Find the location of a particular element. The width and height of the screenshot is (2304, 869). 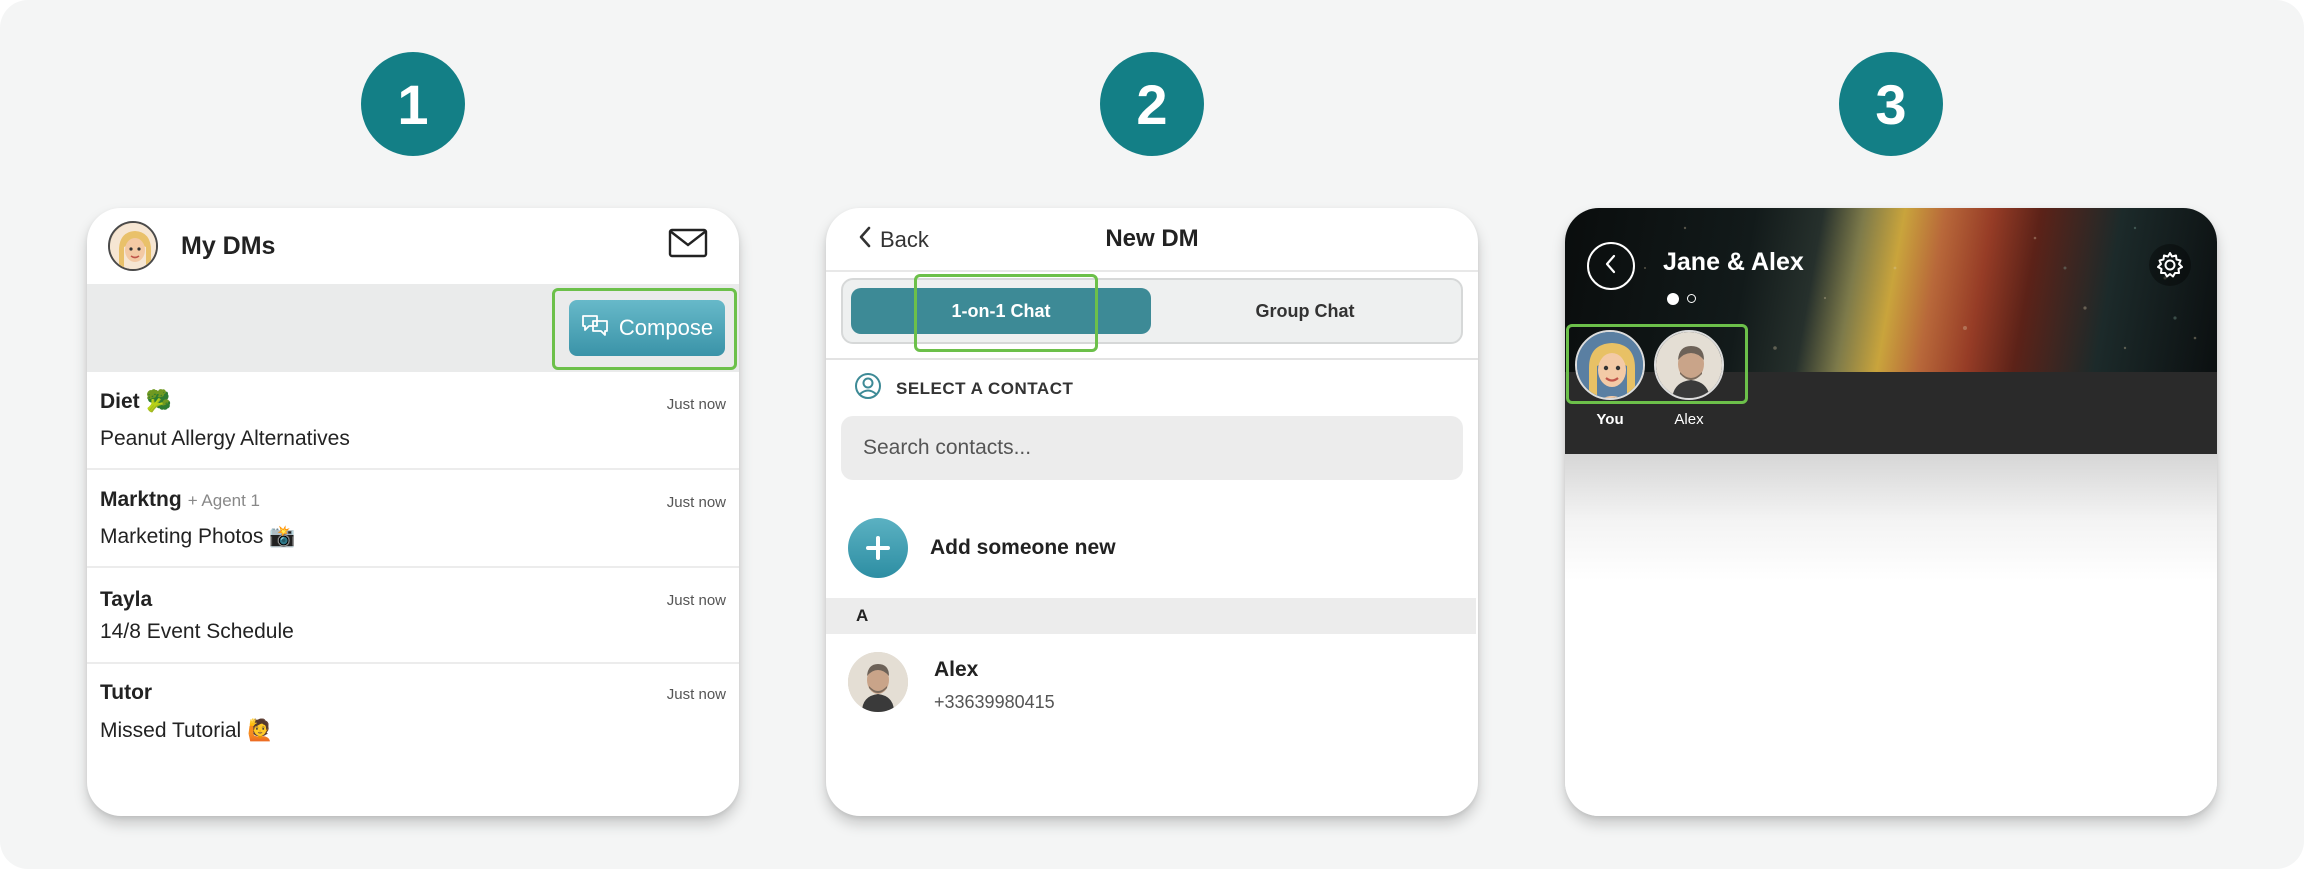

tab-group-chat: Group Chat is located at coordinates (1305, 311).